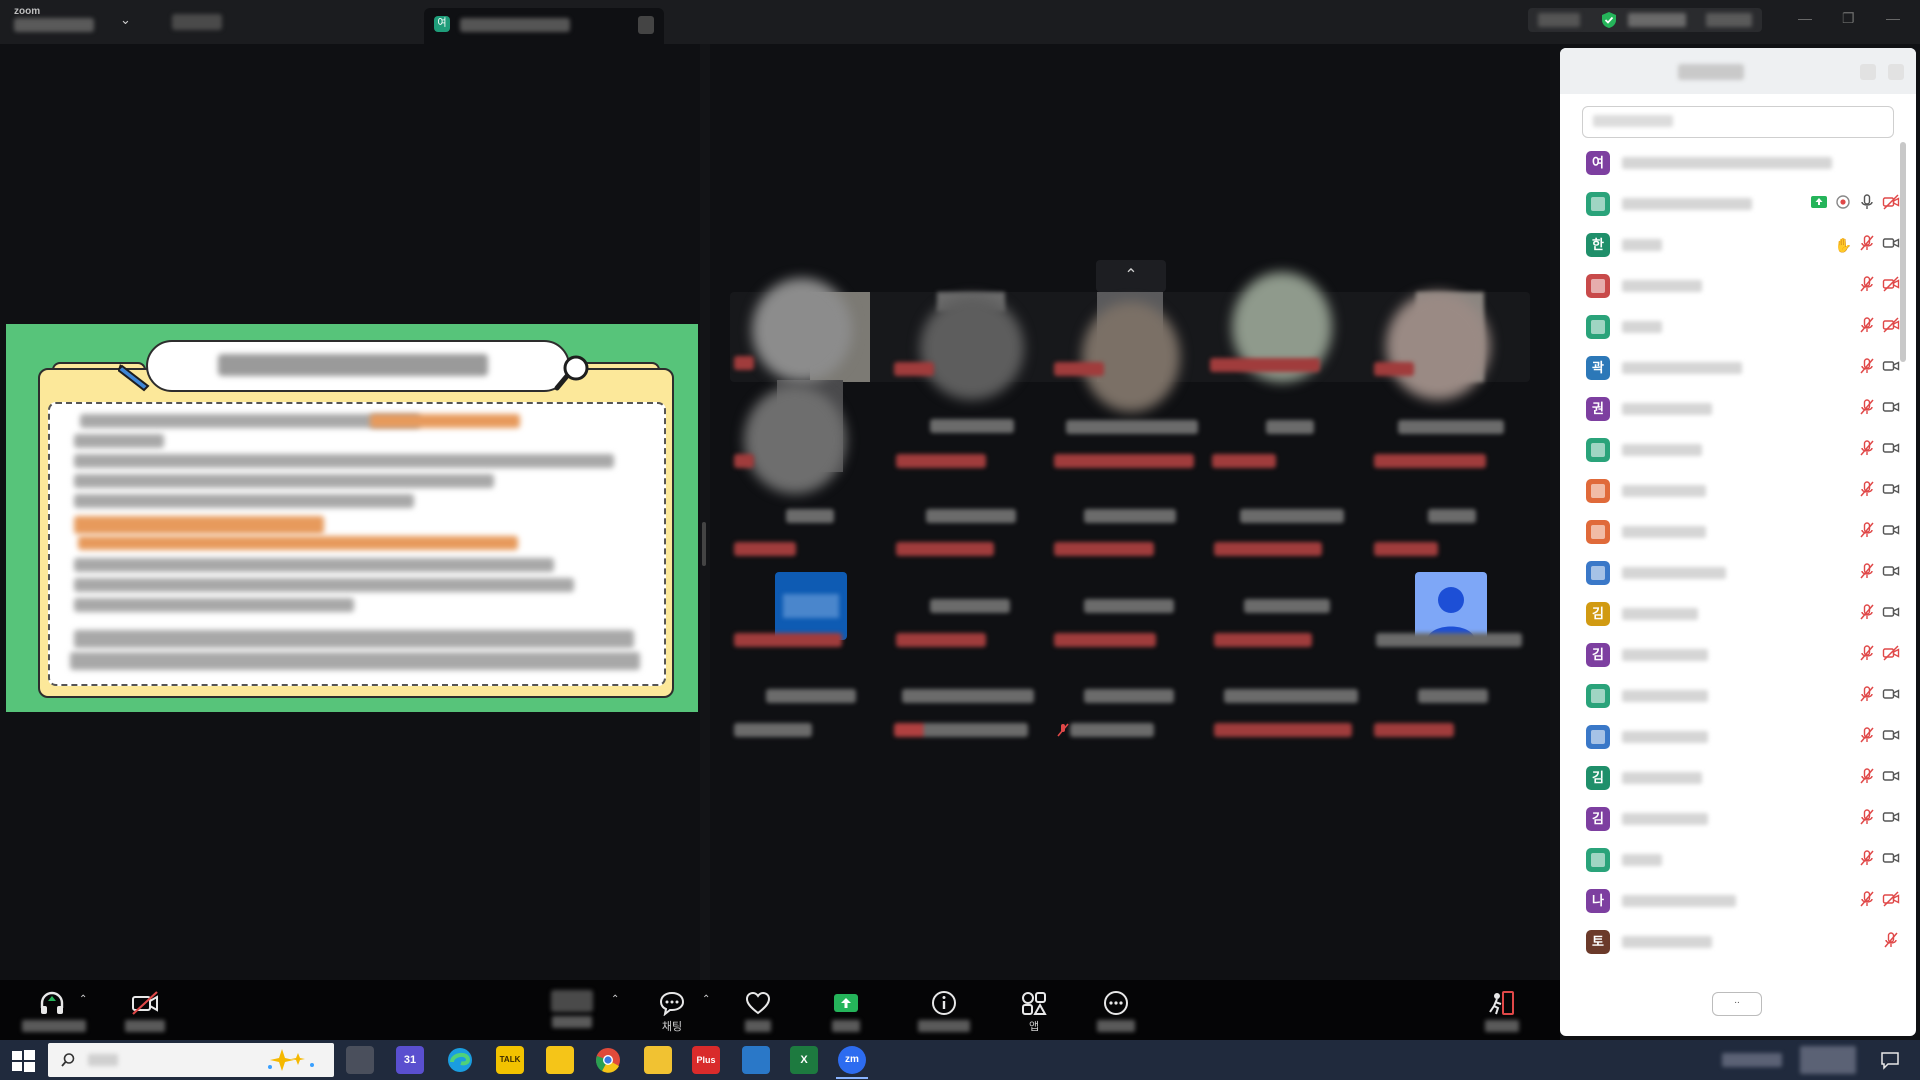  What do you see at coordinates (83, 999) in the screenshot?
I see `audio-options-caret: ⌃` at bounding box center [83, 999].